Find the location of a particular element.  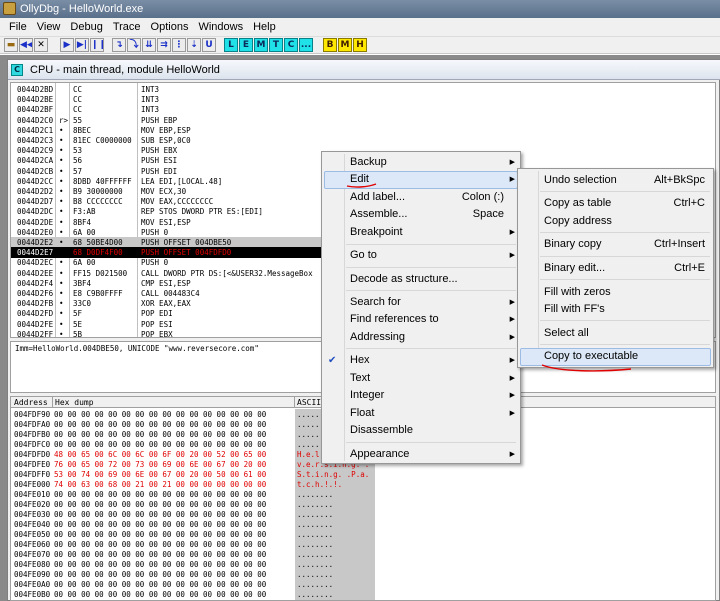

context-menu-item-breakpoint: Breakpoint ▶ is located at coordinates (421, 232).